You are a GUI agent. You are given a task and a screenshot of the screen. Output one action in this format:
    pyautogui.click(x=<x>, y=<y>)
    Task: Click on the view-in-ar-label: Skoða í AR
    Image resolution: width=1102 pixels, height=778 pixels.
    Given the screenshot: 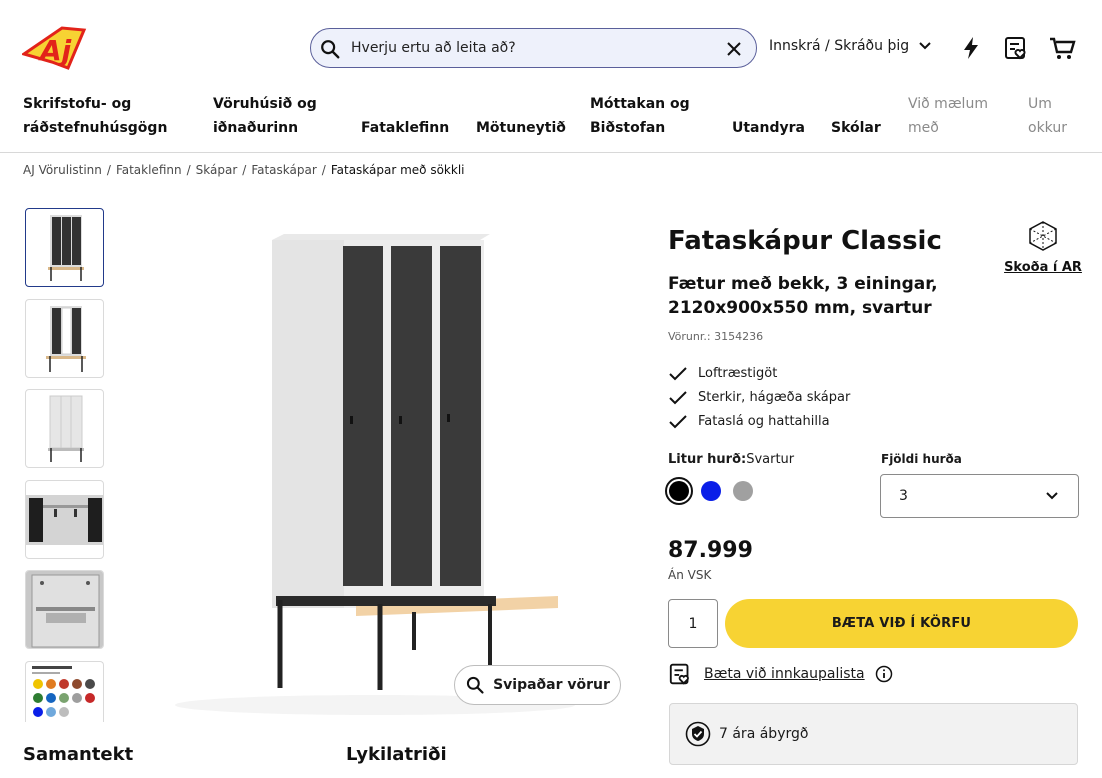 What is the action you would take?
    pyautogui.click(x=1043, y=267)
    